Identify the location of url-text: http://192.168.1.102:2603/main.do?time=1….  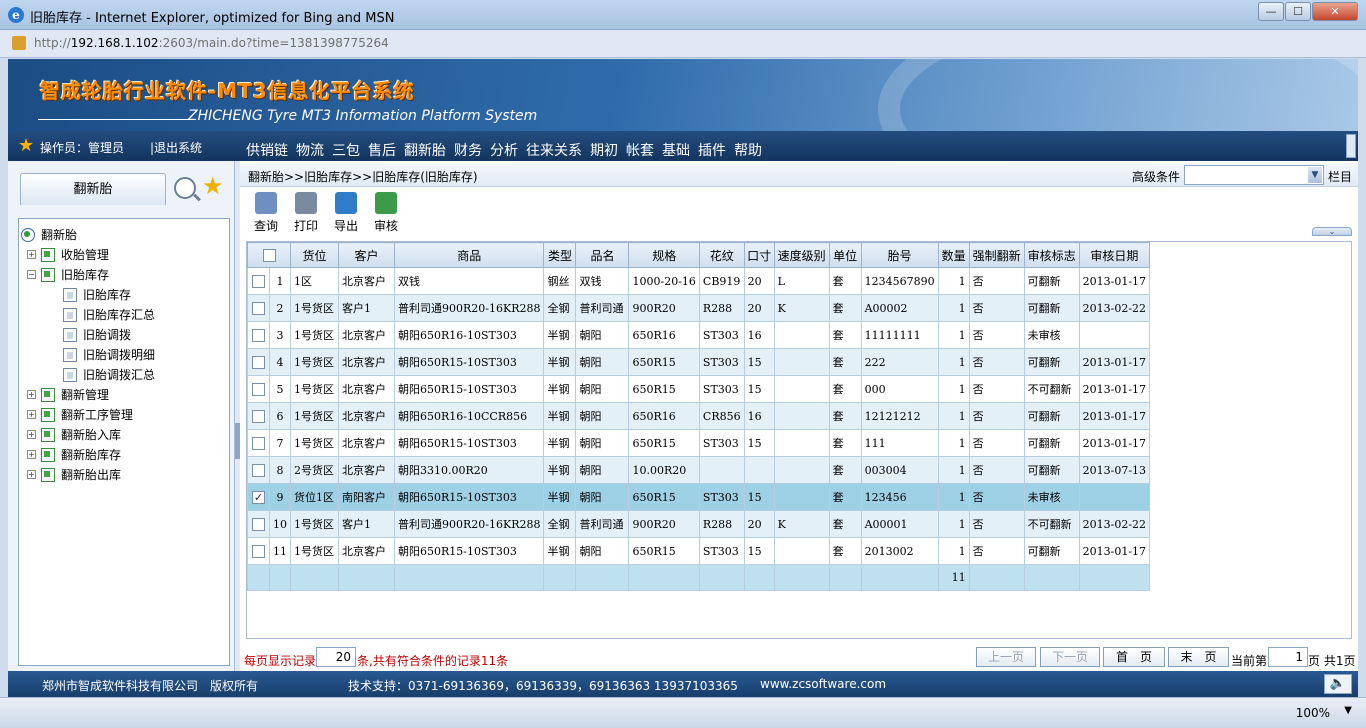
(211, 43).